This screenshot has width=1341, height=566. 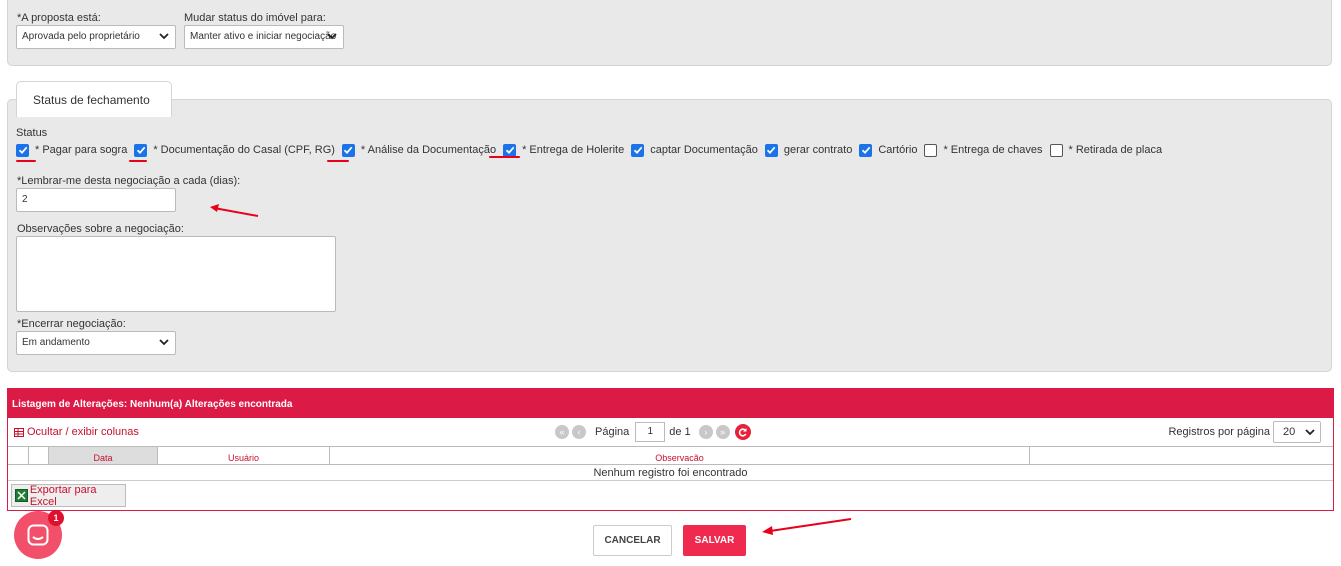 I want to click on prev-page-icon: ‹, so click(x=579, y=432).